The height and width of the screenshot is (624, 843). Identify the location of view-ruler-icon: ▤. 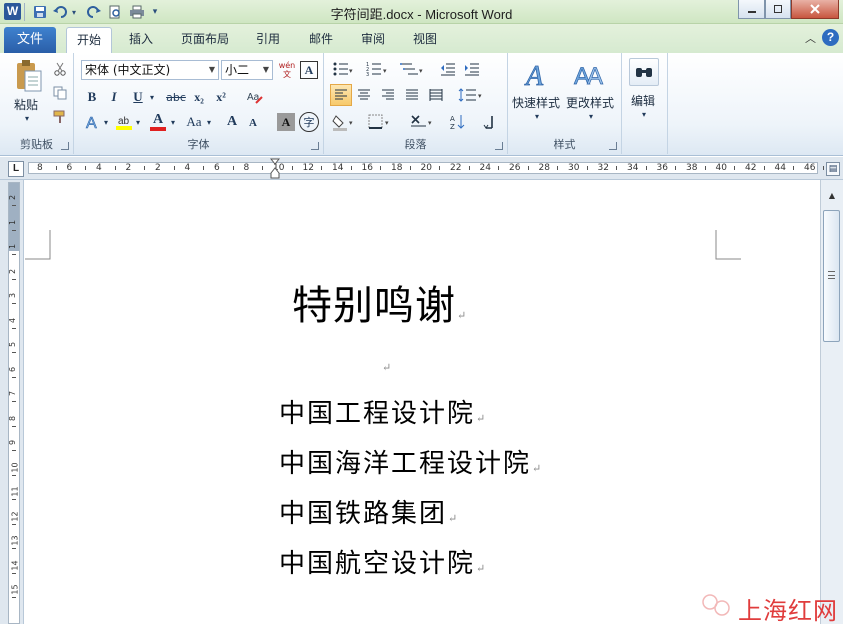
(833, 169).